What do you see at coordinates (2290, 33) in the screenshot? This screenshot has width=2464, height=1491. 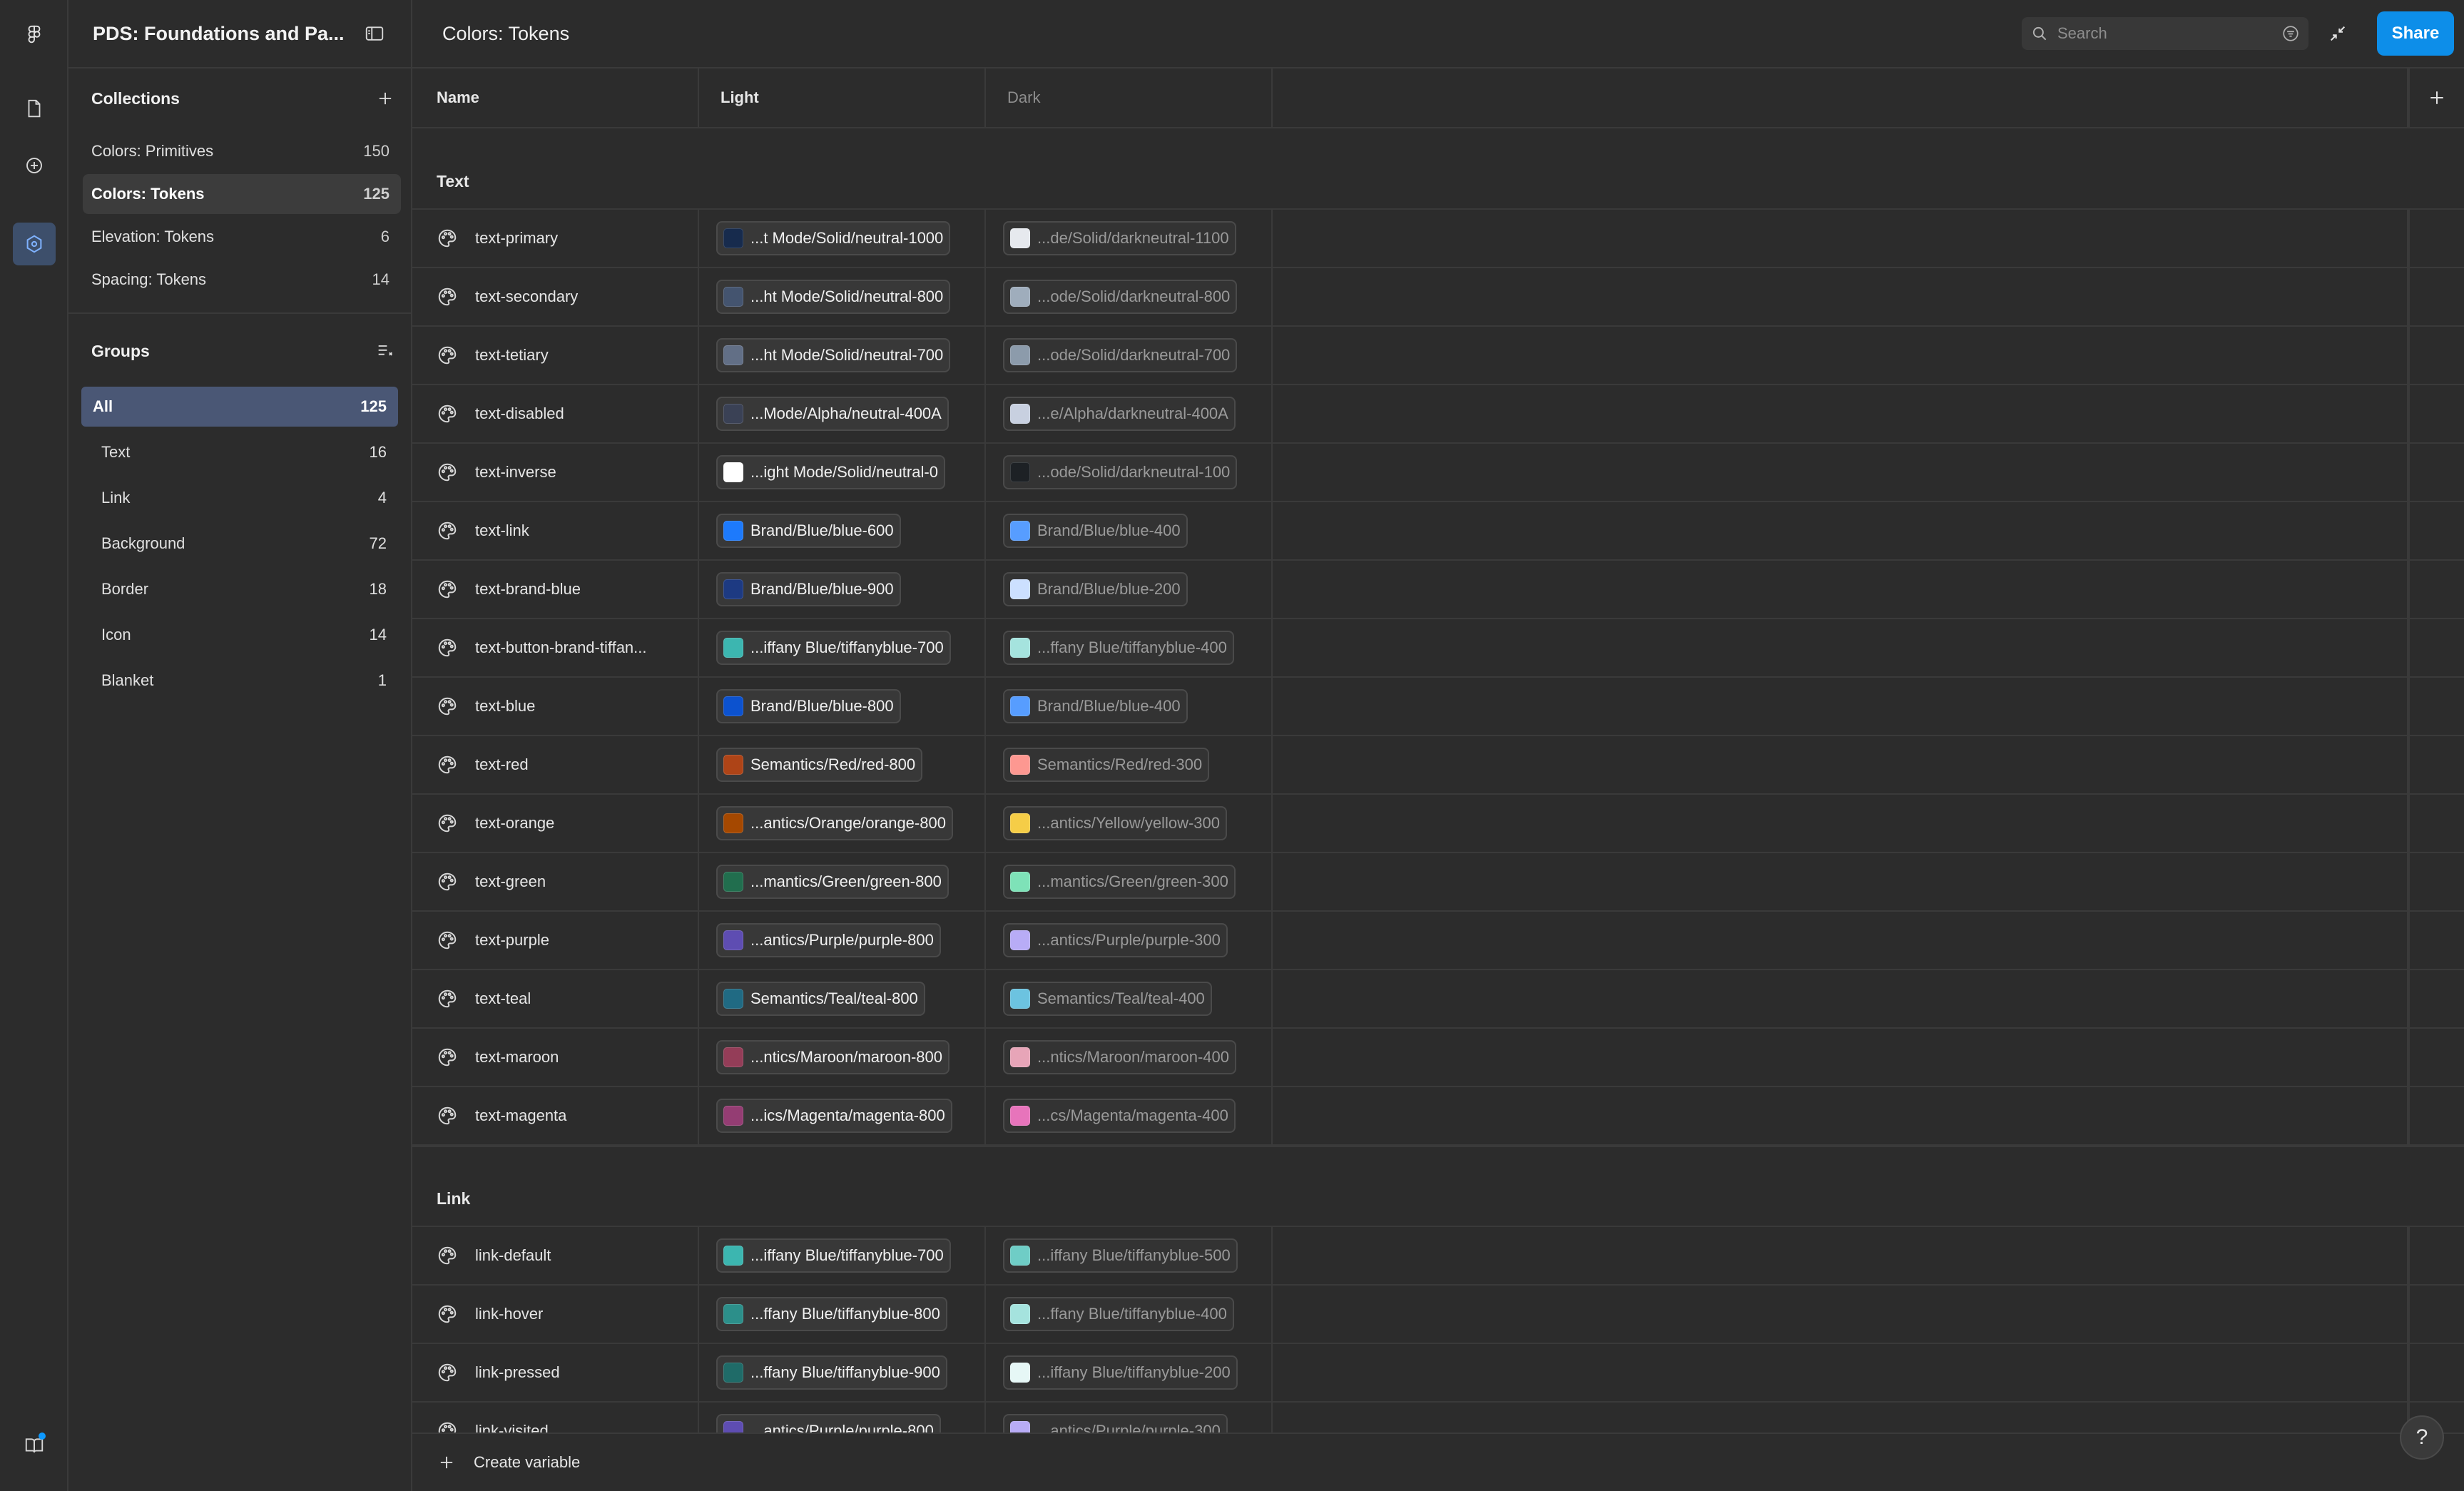 I see `filter-icon` at bounding box center [2290, 33].